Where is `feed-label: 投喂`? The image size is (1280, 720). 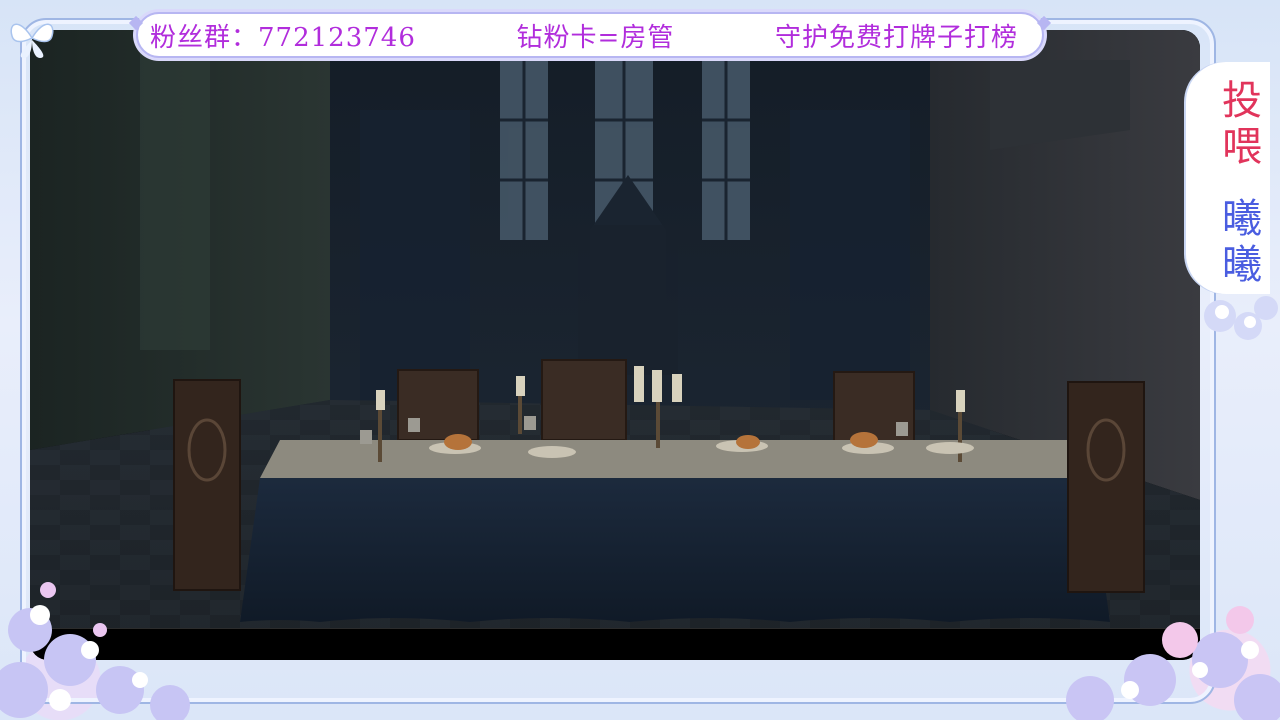 feed-label: 投喂 is located at coordinates (1242, 124).